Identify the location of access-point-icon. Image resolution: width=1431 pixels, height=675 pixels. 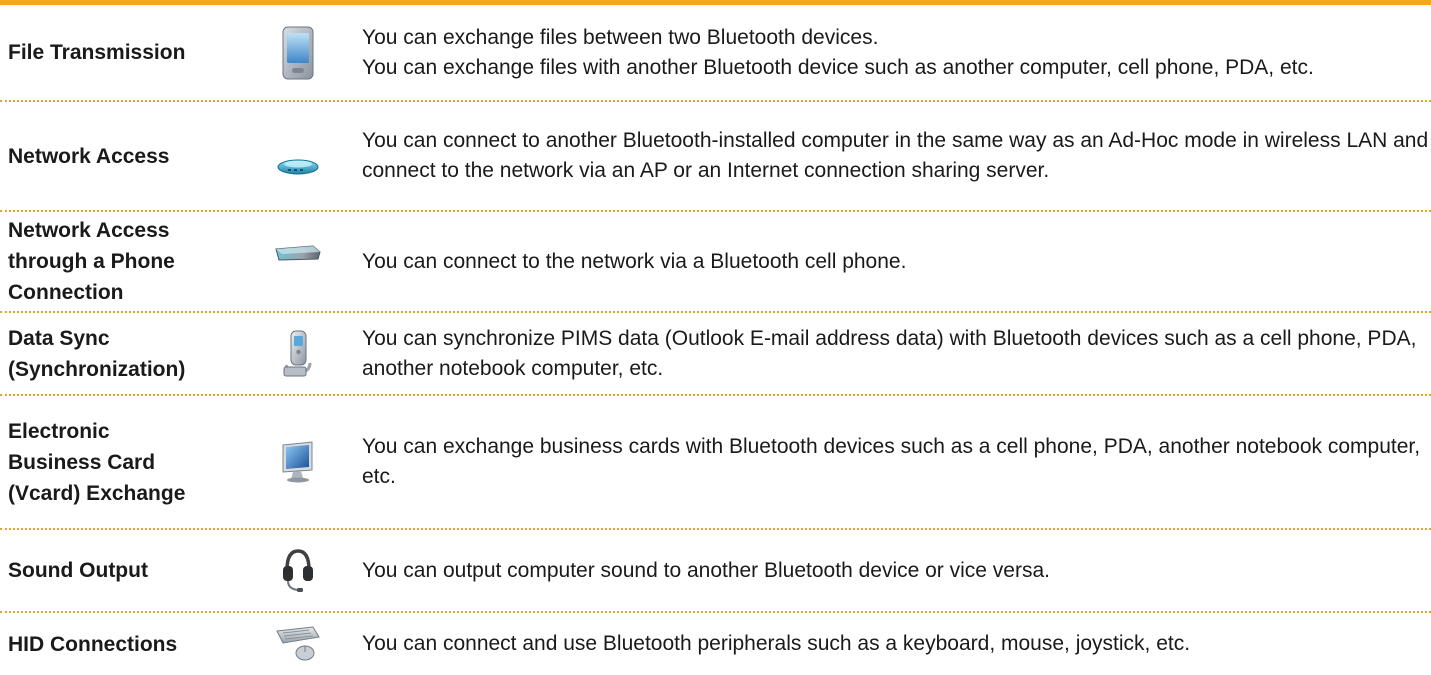
(298, 156).